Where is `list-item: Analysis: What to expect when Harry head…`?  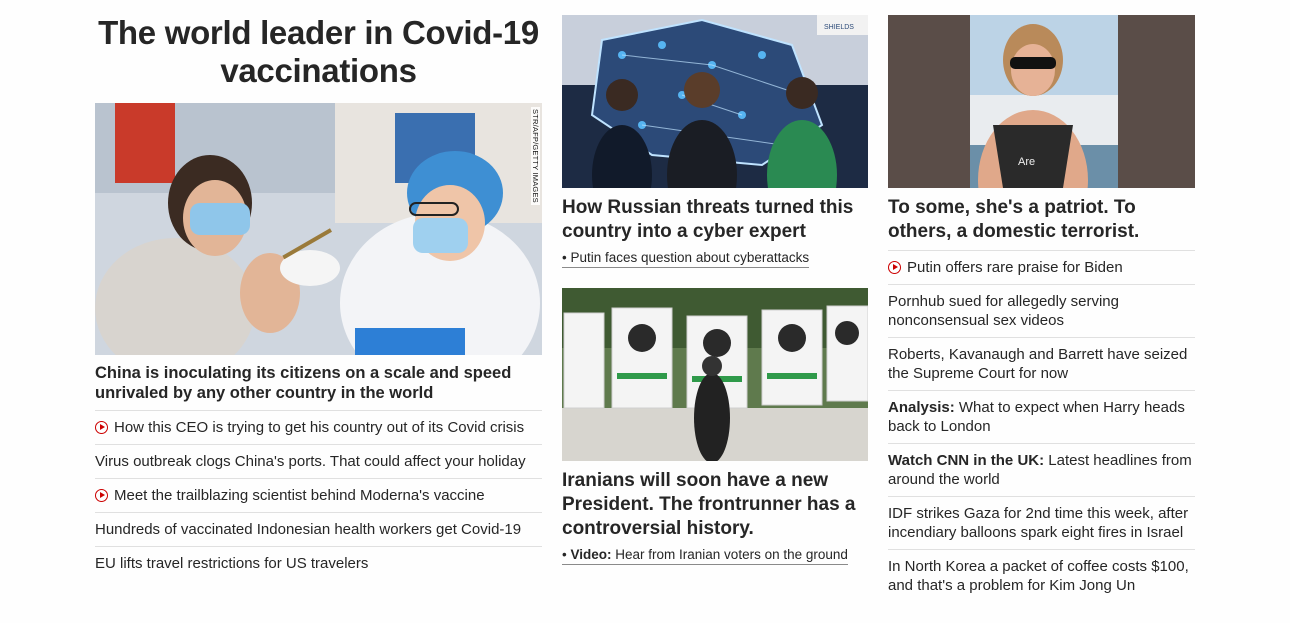 list-item: Analysis: What to expect when Harry head… is located at coordinates (1041, 417).